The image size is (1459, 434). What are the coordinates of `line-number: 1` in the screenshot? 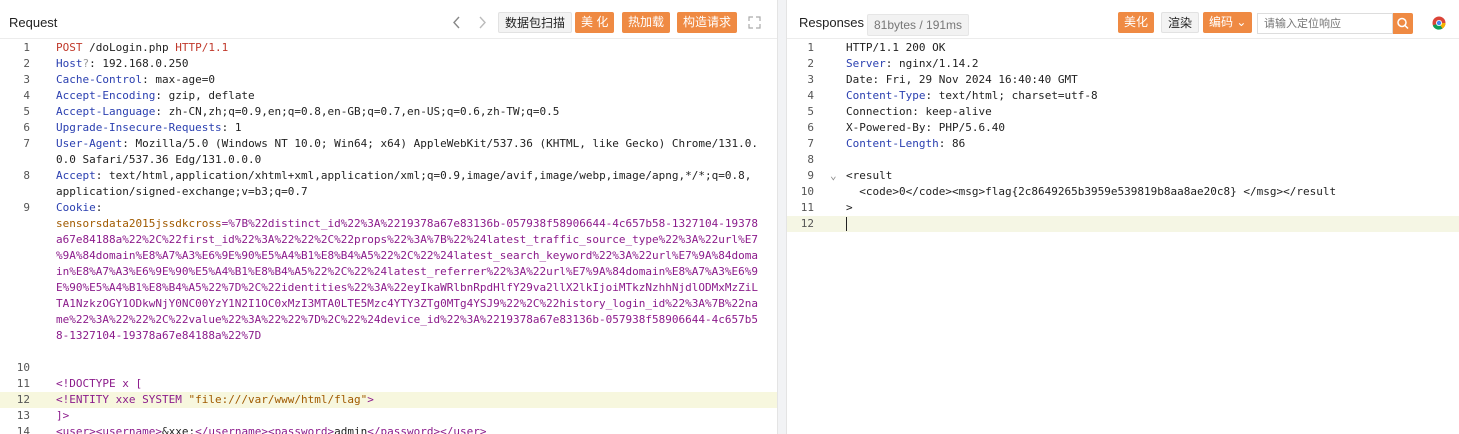 It's located at (26, 47).